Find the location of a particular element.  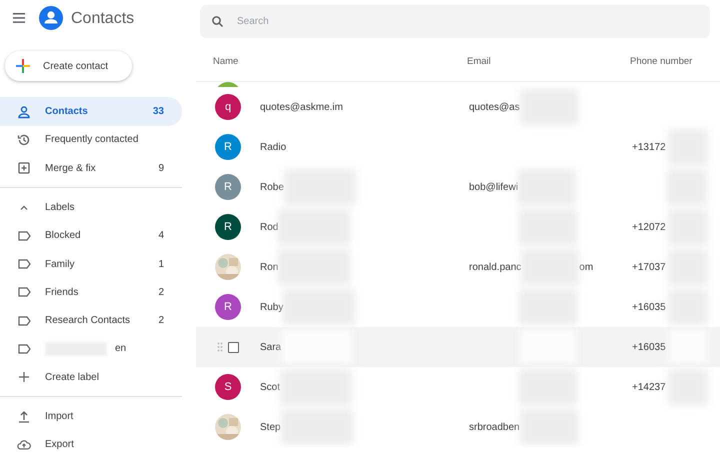

contact-name: Robe is located at coordinates (272, 187).